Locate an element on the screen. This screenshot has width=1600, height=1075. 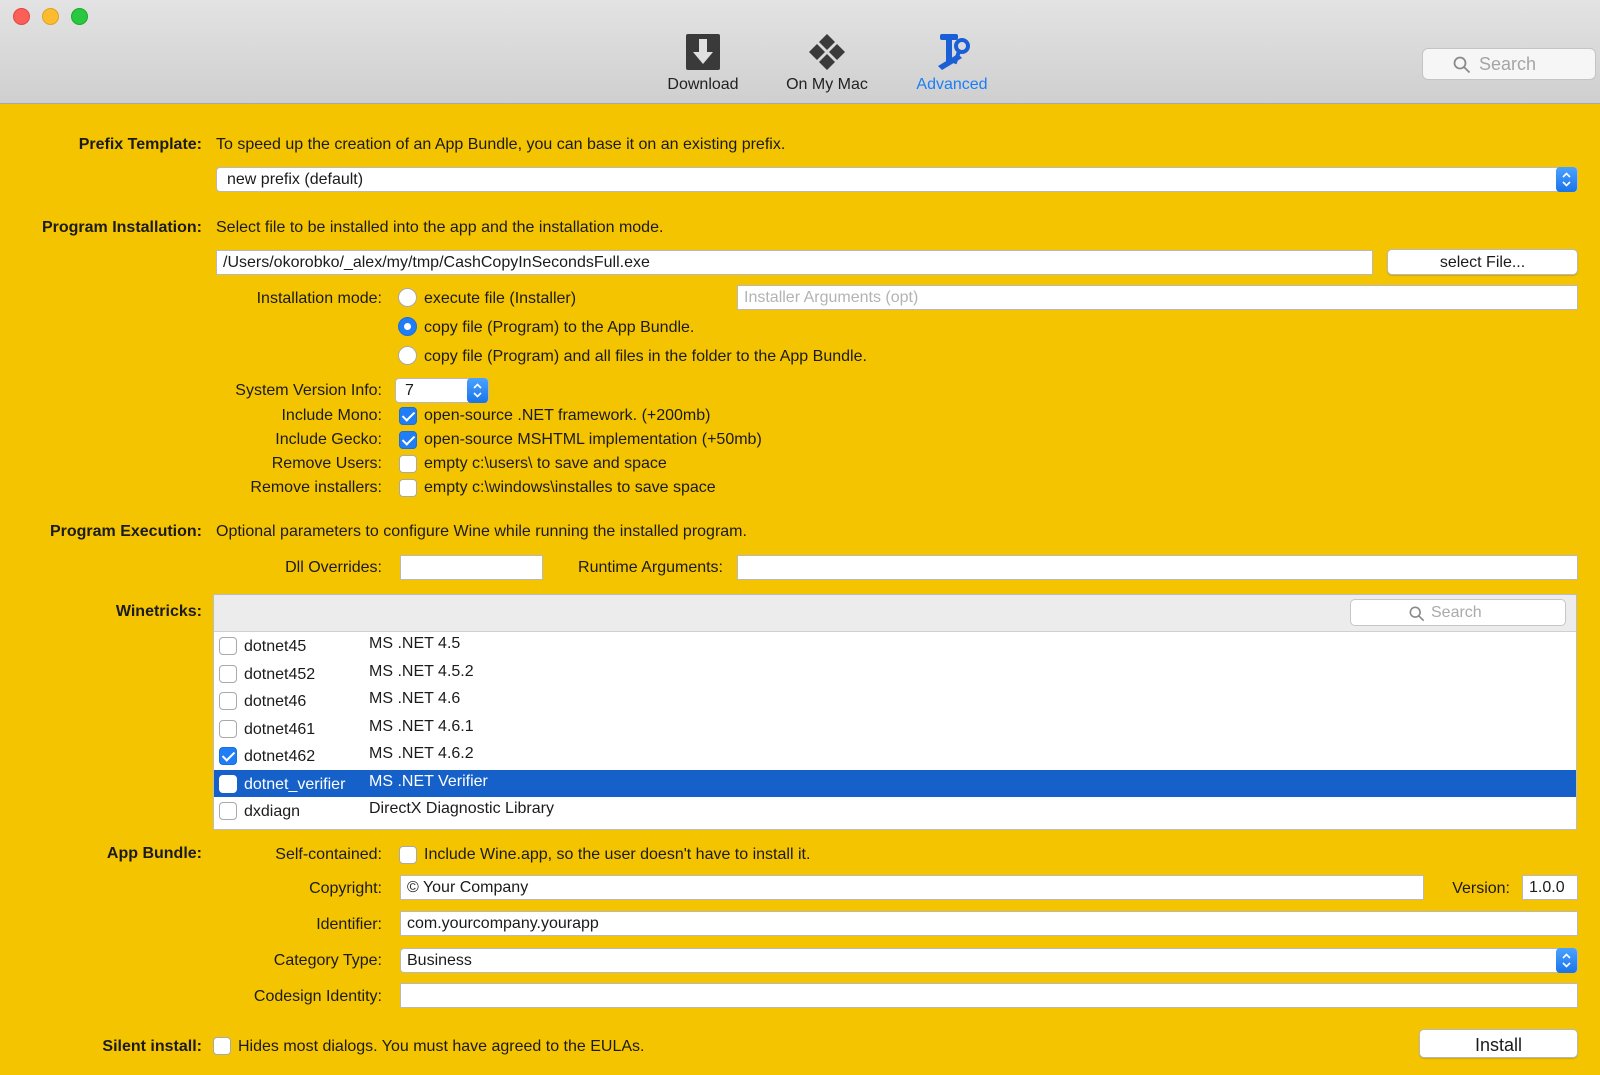
winetricks-row-name: dotnet462 is located at coordinates (280, 756).